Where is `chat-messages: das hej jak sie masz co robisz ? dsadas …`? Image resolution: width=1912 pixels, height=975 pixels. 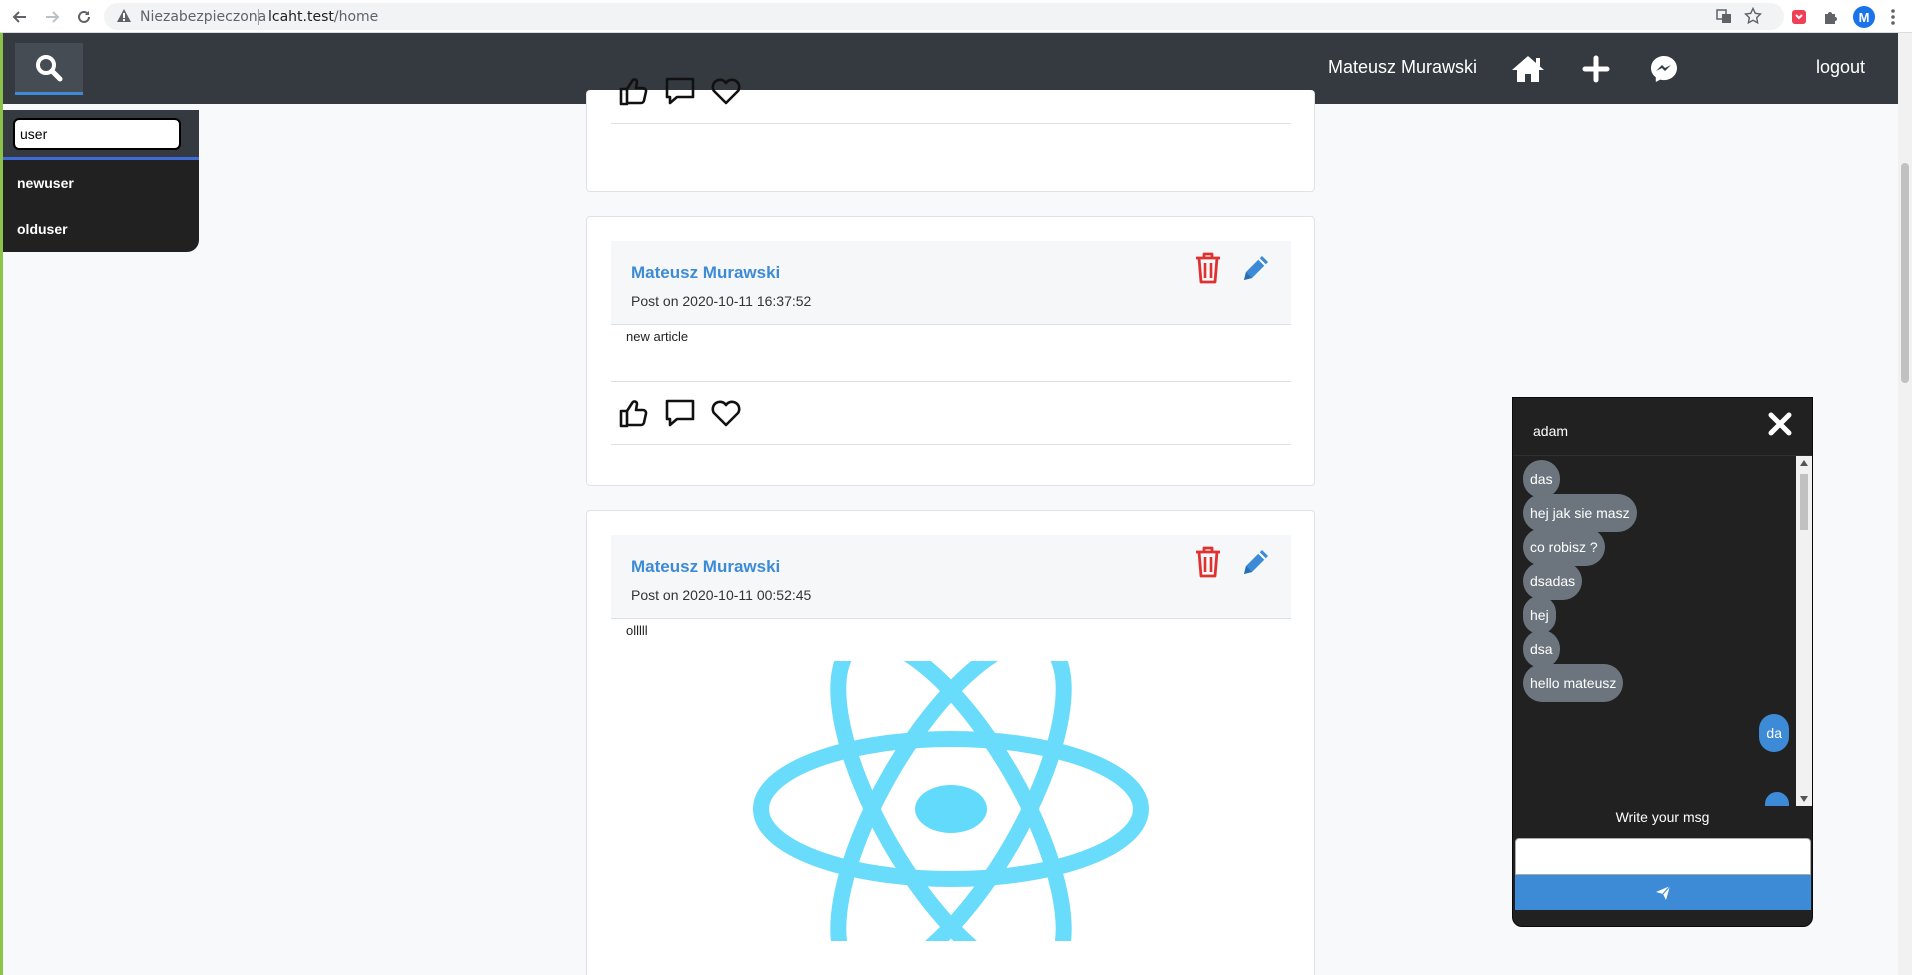
chat-messages: das hej jak sie masz co robisz ? dsadas … is located at coordinates (1662, 631).